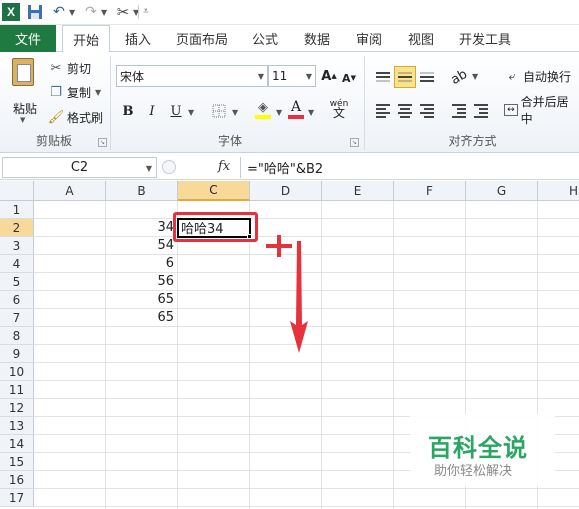 The width and height of the screenshot is (579, 509). I want to click on tab-review: 审阅, so click(369, 38).